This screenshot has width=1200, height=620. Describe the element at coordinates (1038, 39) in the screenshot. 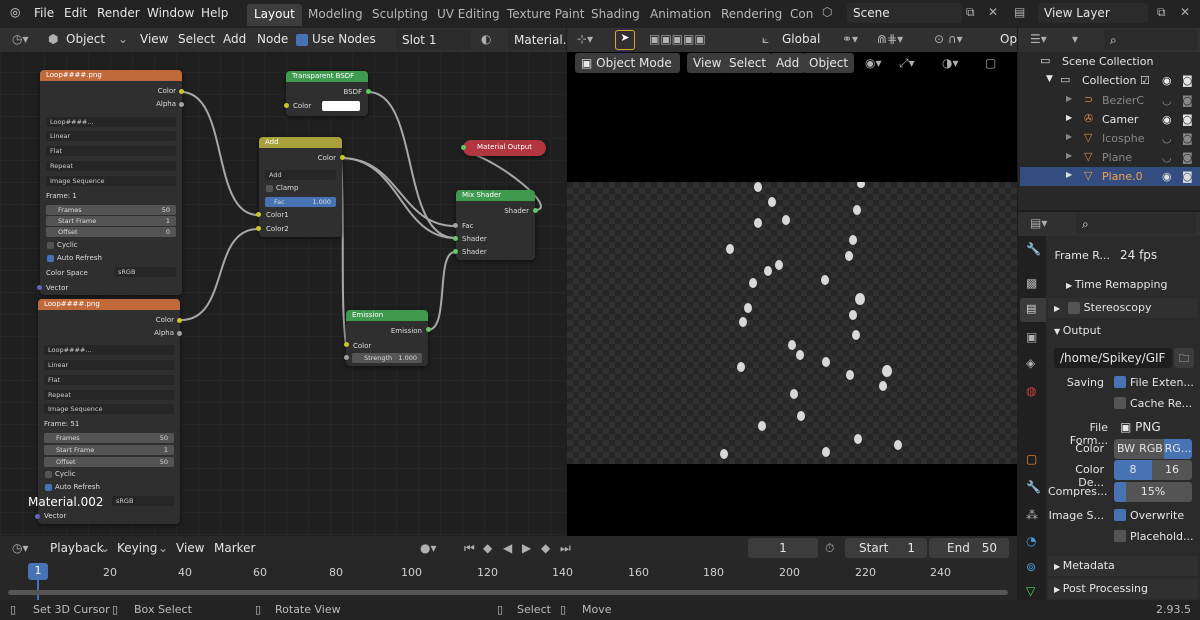

I see `outliner-type-icon: ☰▾` at that location.